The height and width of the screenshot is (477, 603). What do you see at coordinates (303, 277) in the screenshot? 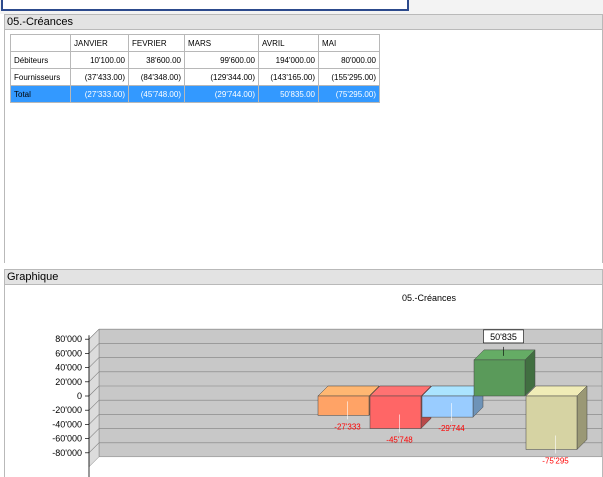
I see `panel-header-graphique: Graphique` at bounding box center [303, 277].